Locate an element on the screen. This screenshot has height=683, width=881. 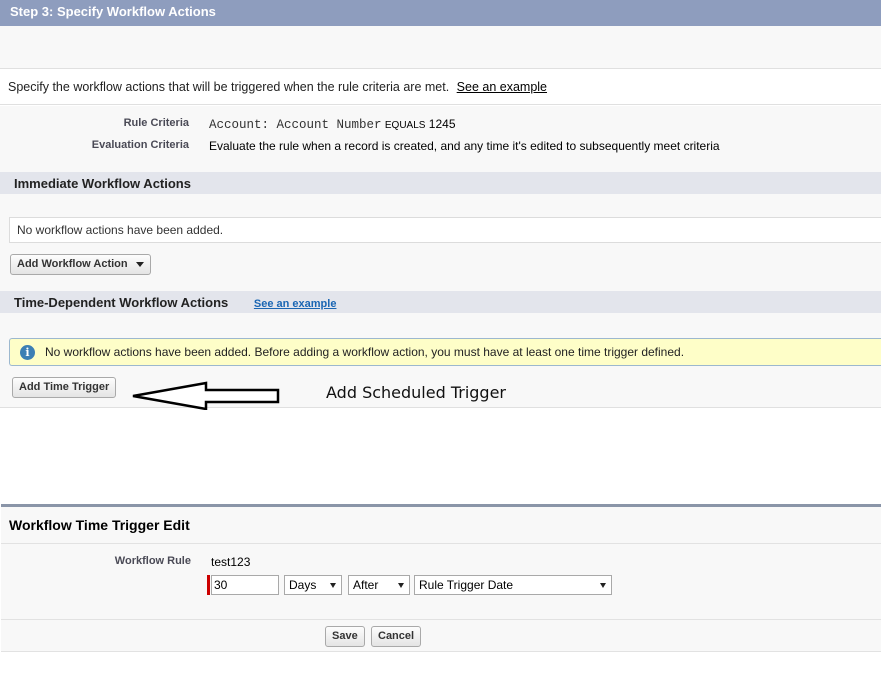
rule-criteria-operator: EQUALS is located at coordinates (405, 125).